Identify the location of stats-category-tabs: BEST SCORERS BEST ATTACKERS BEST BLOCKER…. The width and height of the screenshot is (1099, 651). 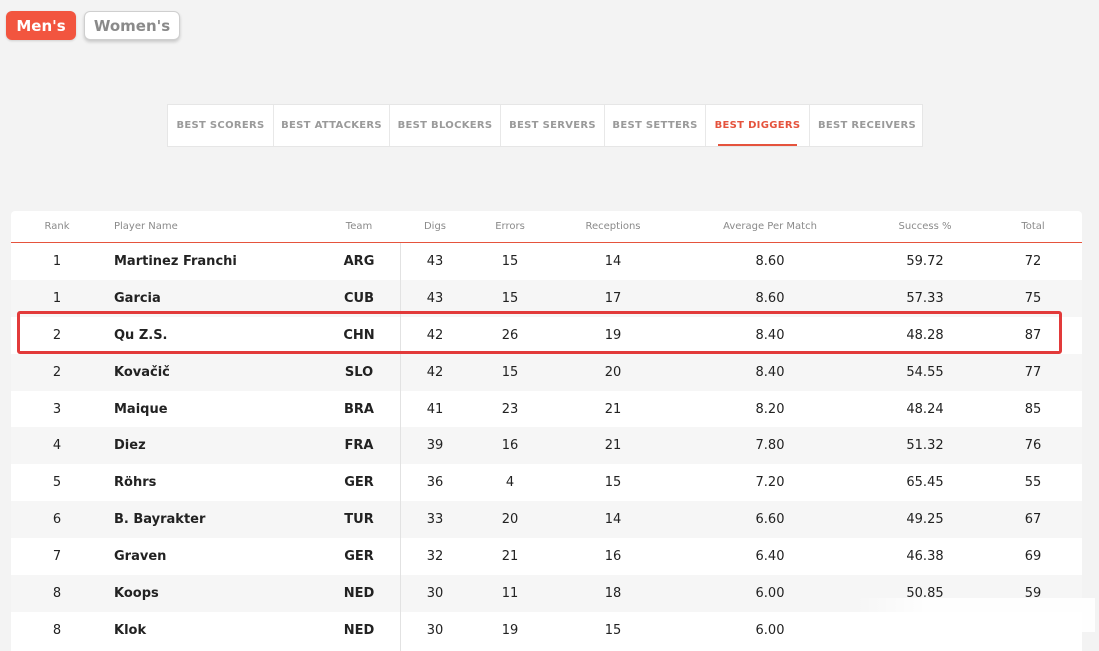
(545, 125).